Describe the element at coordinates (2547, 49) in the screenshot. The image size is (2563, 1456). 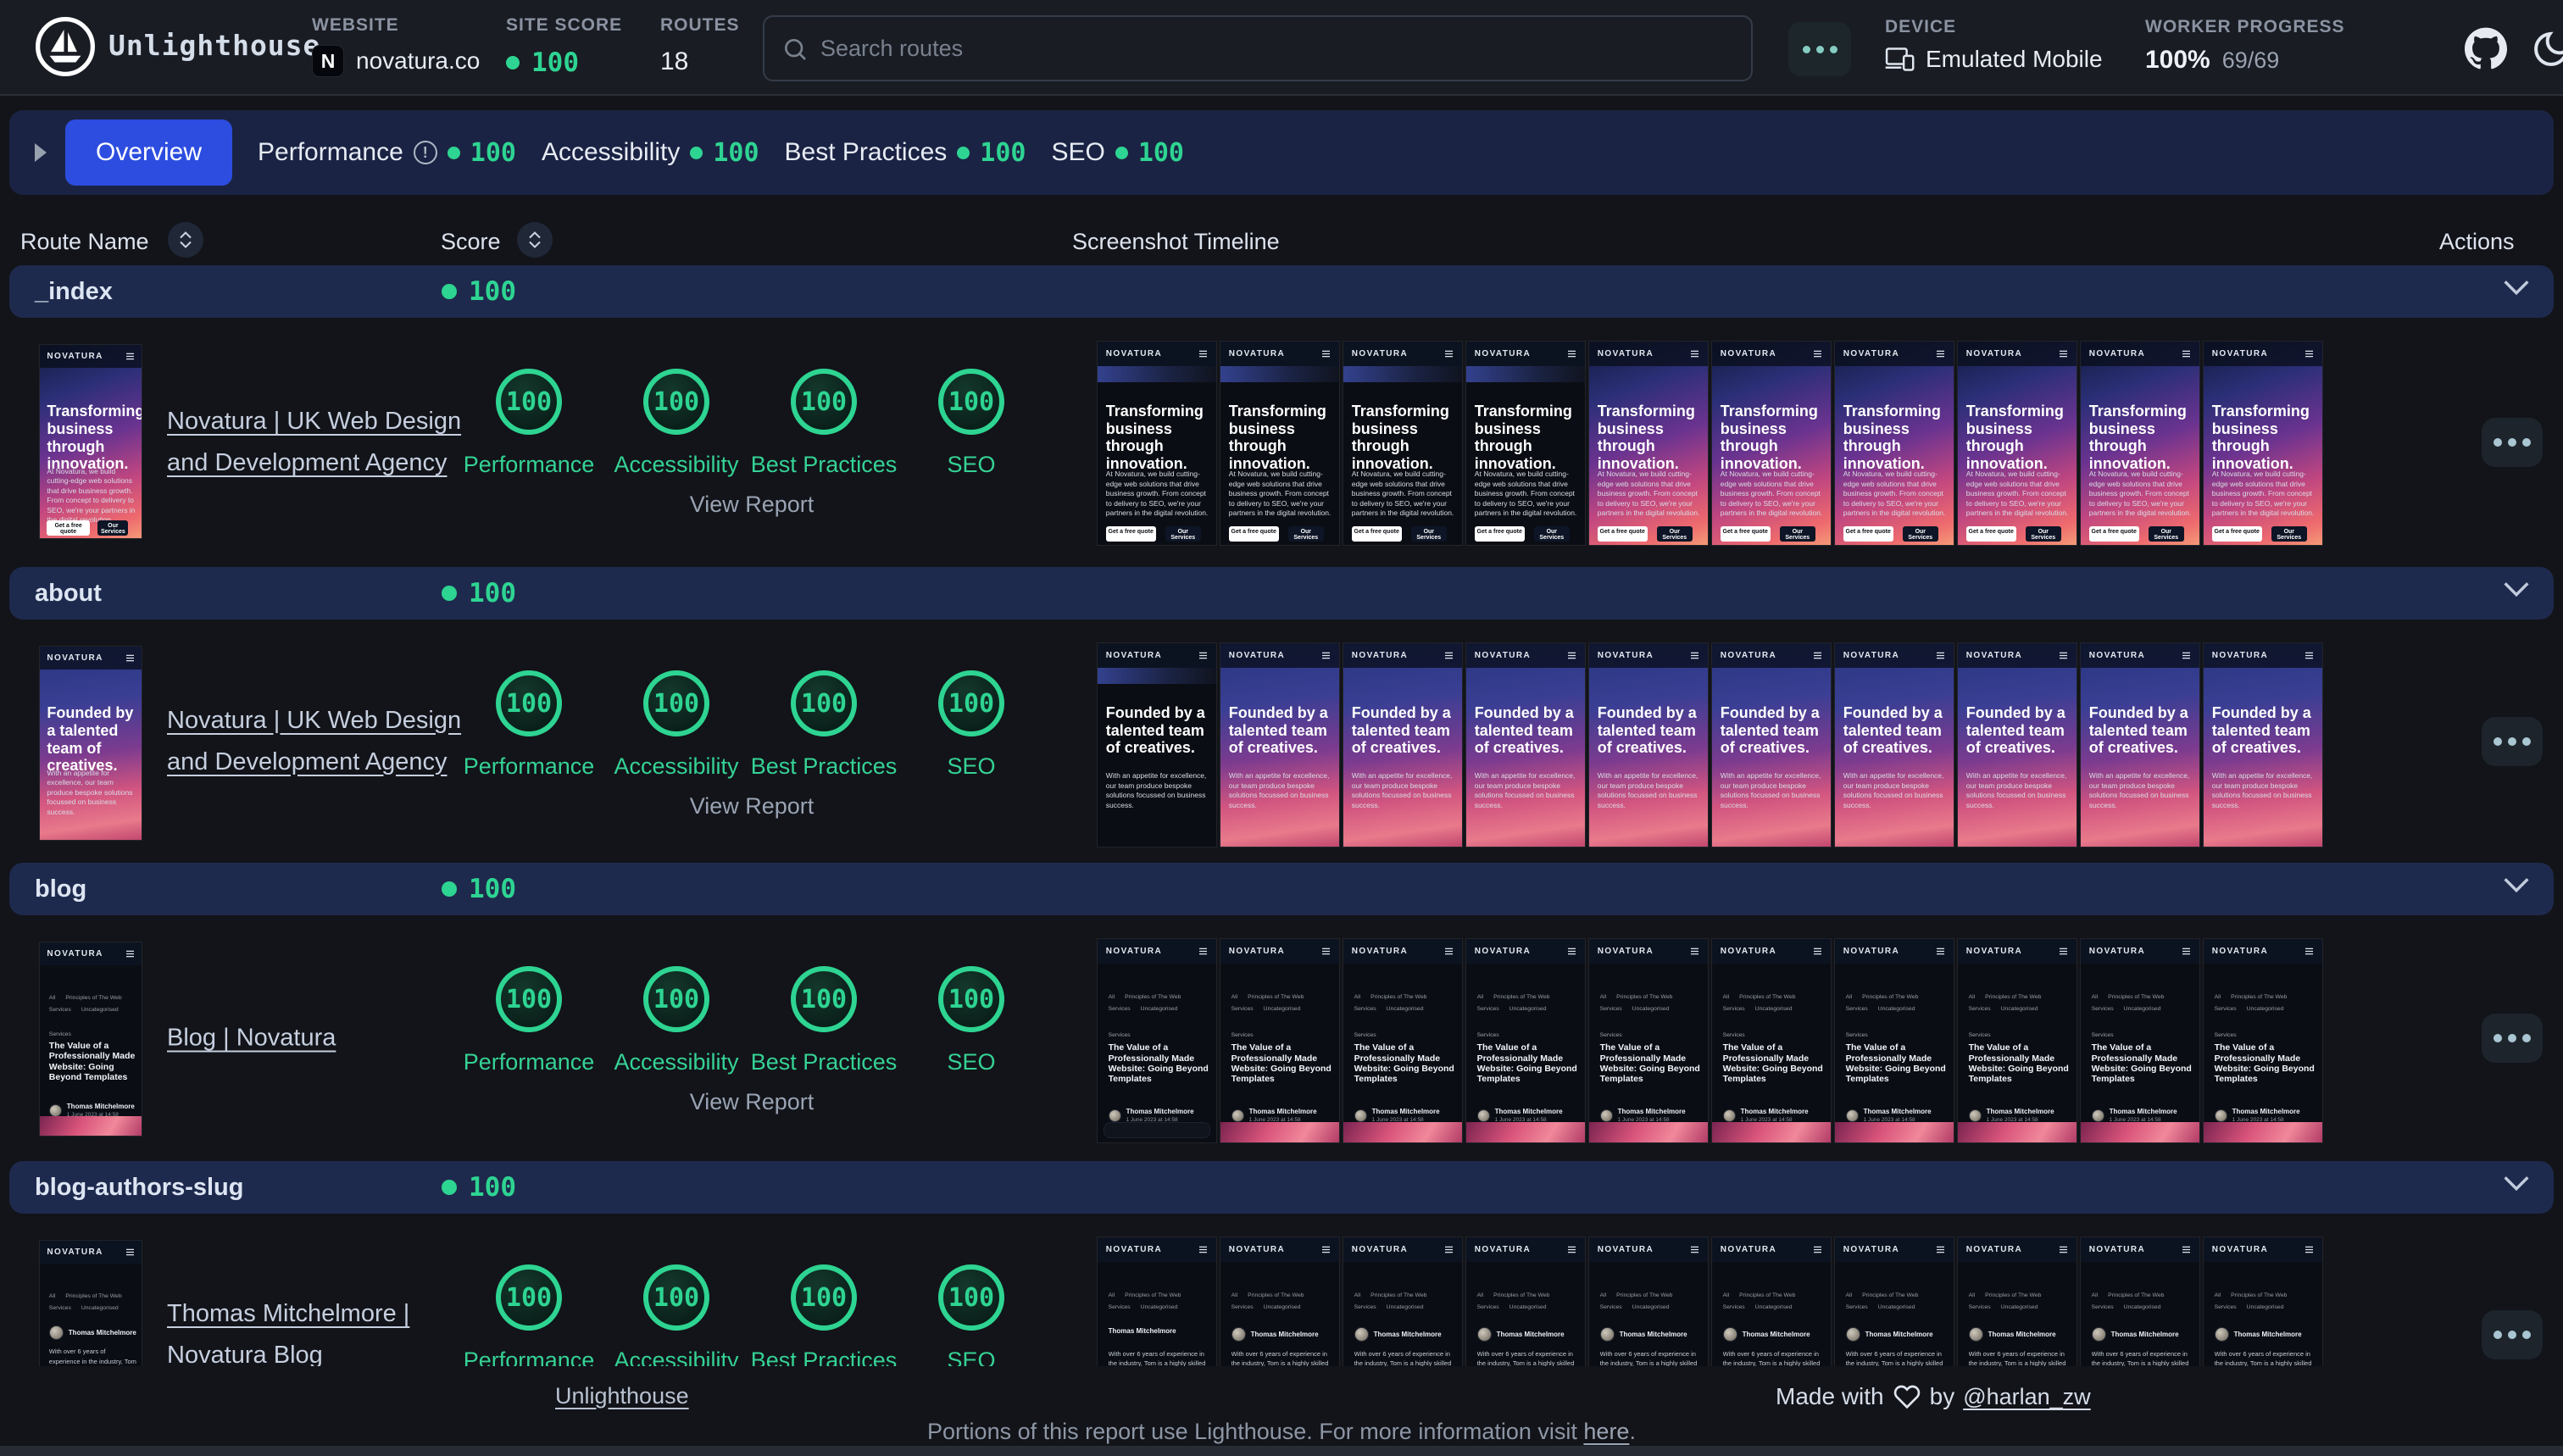
I see `dark-mode-moon-icon` at that location.